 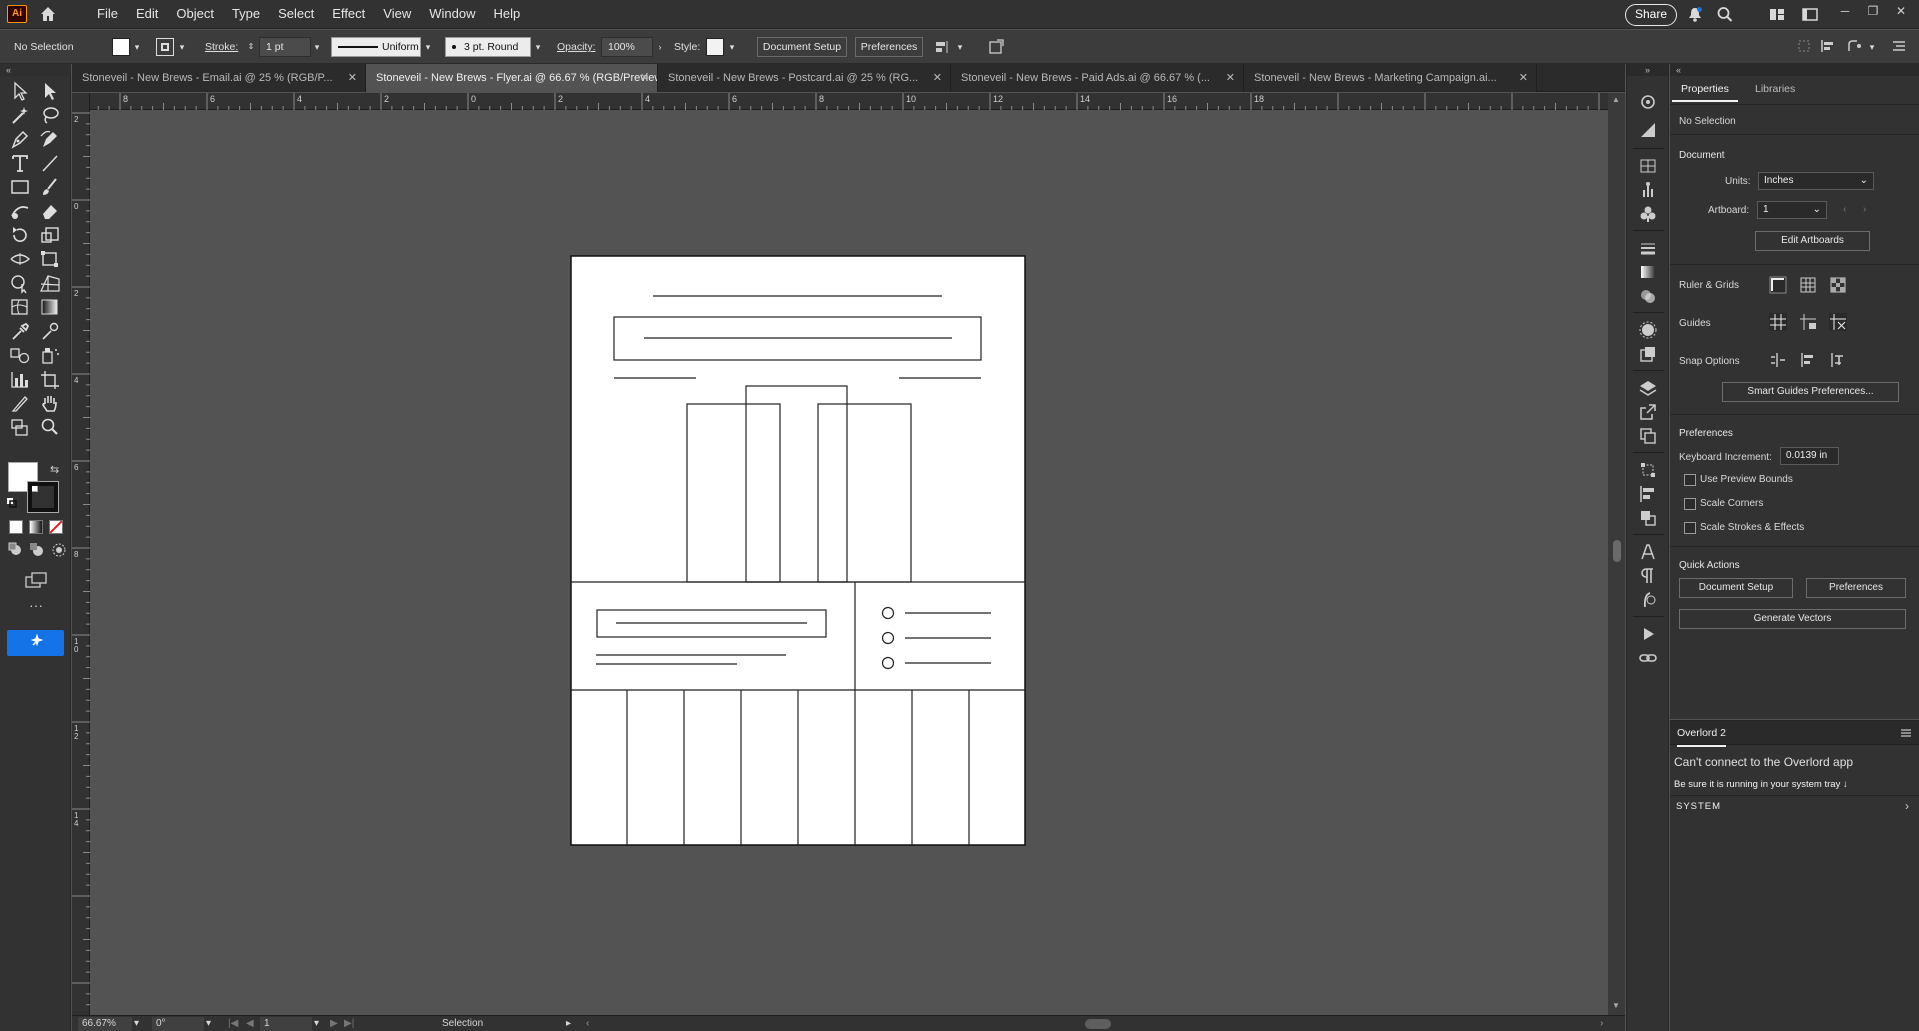 I want to click on snap-to-pixel-icon, so click(x=1808, y=360).